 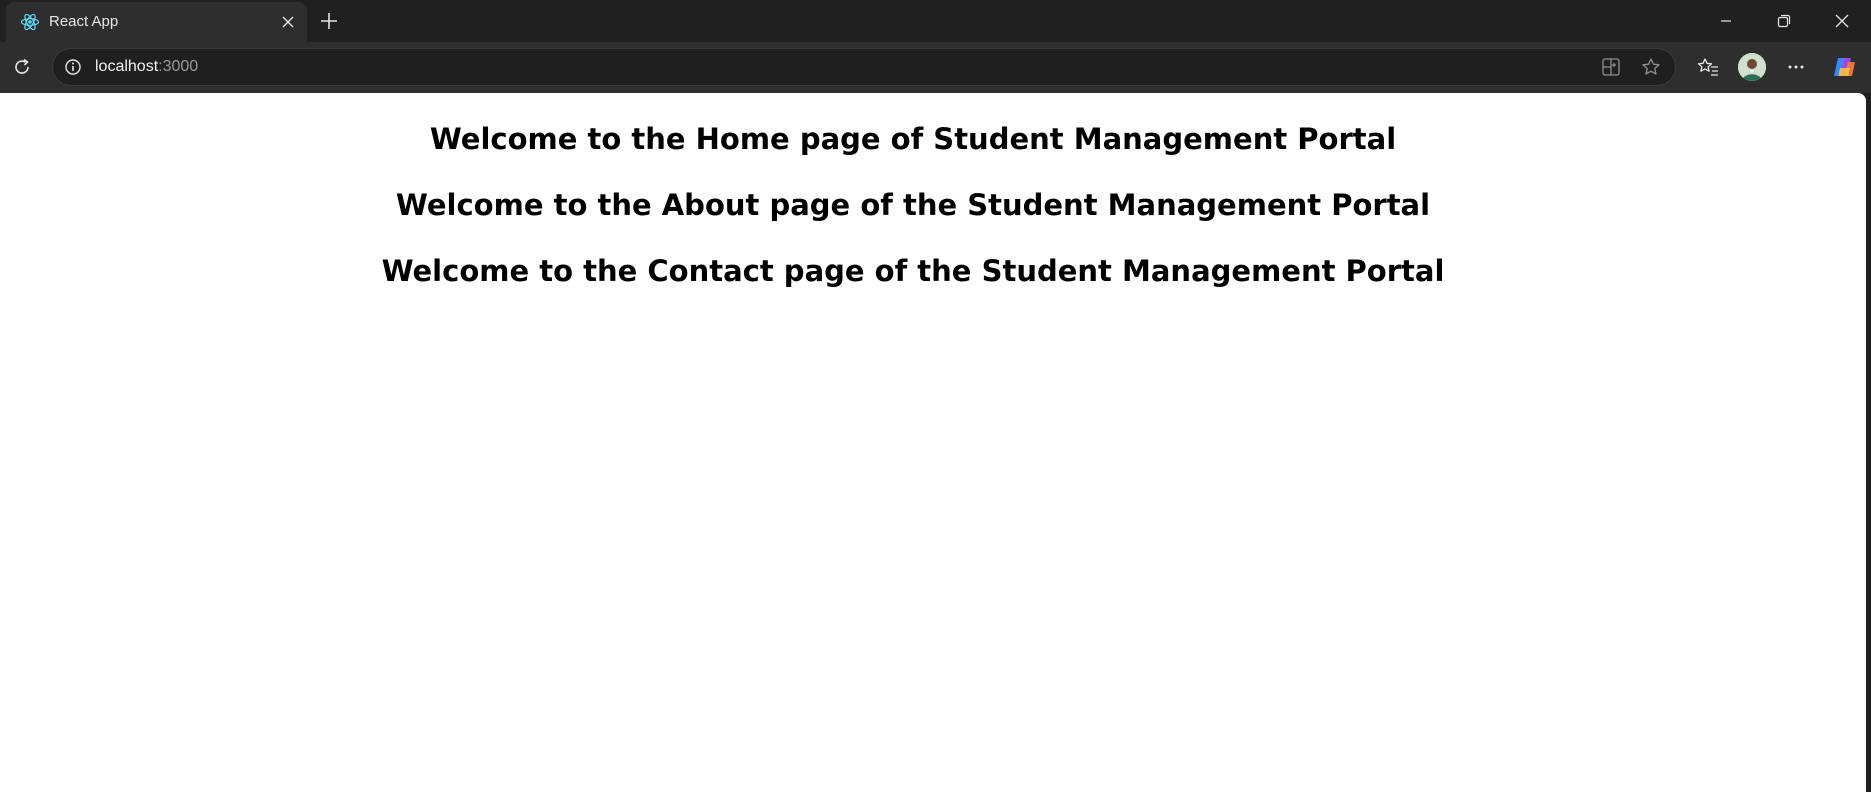 I want to click on site-info-icon, so click(x=73, y=67).